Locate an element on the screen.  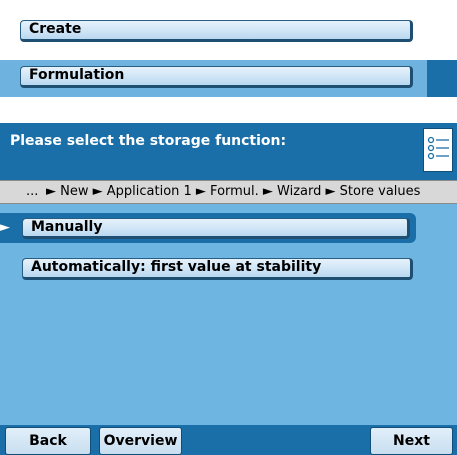
formulation-side-tab is located at coordinates (442, 78).